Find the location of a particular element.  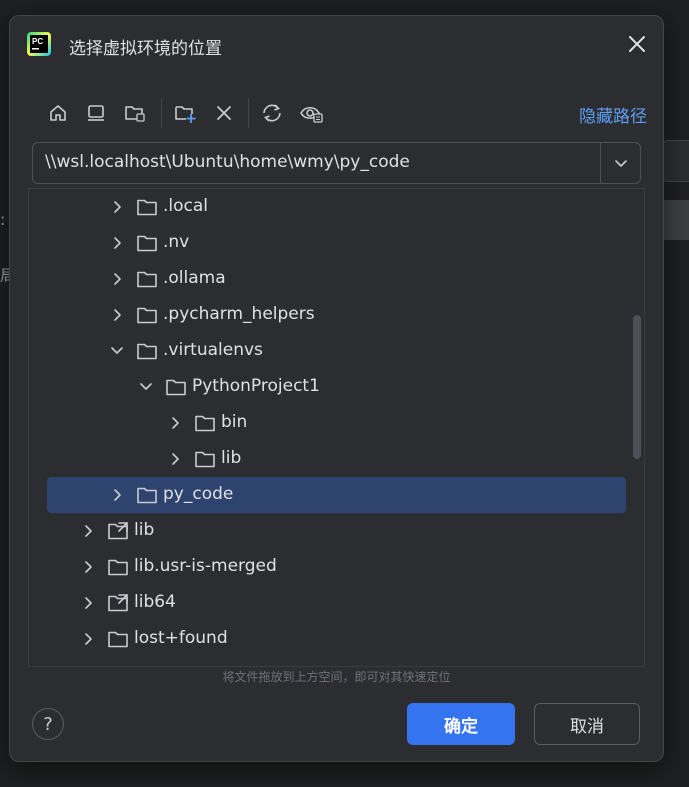

tree-row: PythonProject1 is located at coordinates (336, 387).